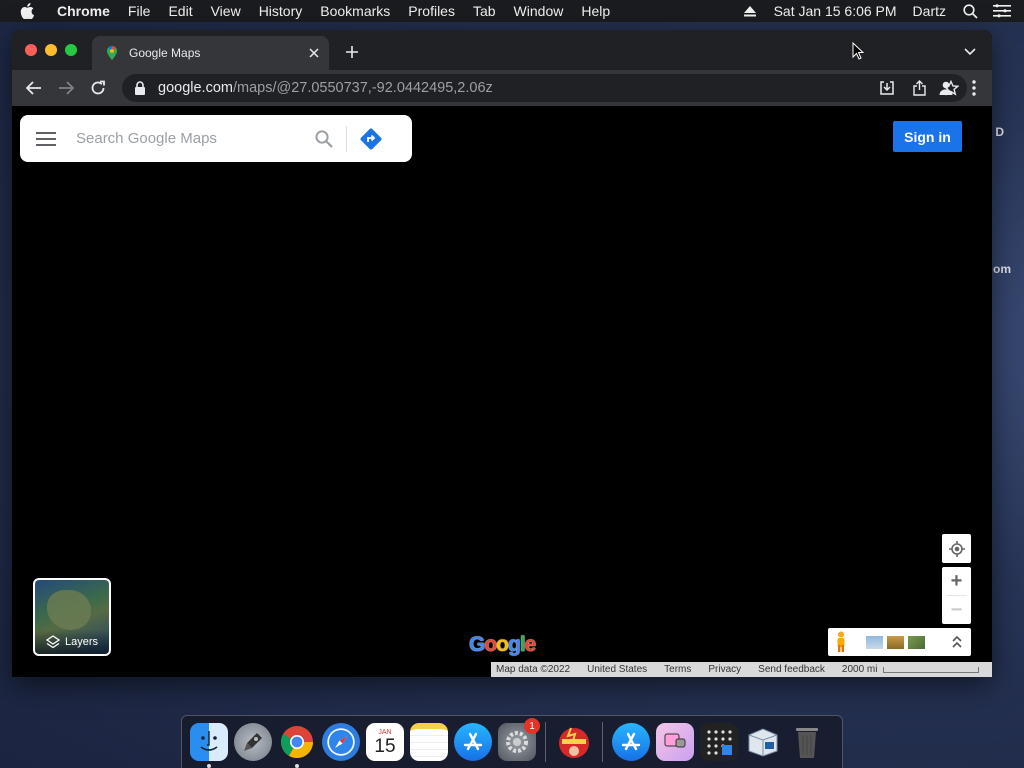  What do you see at coordinates (83, 11) in the screenshot?
I see `menu-app-name: Chrome` at bounding box center [83, 11].